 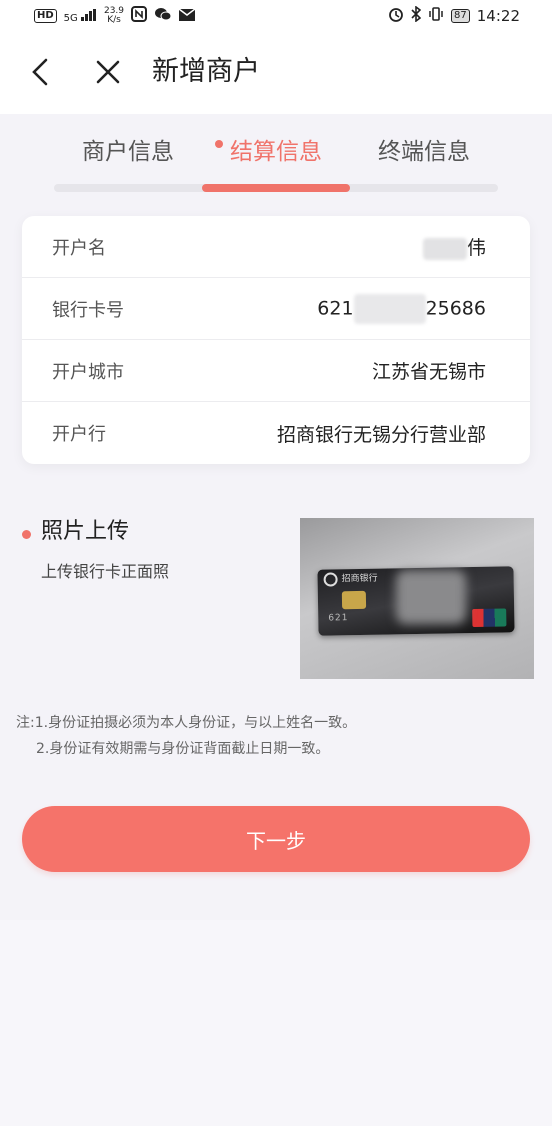 I want to click on mail-icon, so click(x=187, y=16).